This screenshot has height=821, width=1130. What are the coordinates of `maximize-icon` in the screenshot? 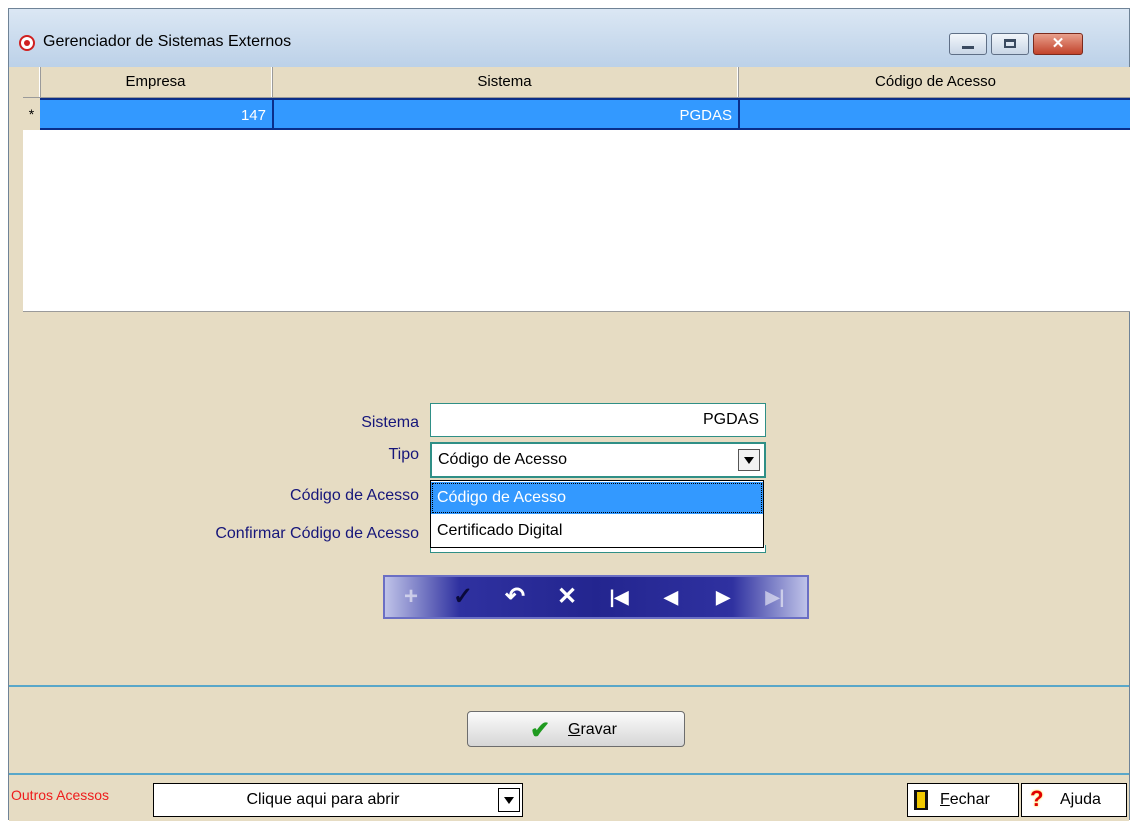 It's located at (1010, 43).